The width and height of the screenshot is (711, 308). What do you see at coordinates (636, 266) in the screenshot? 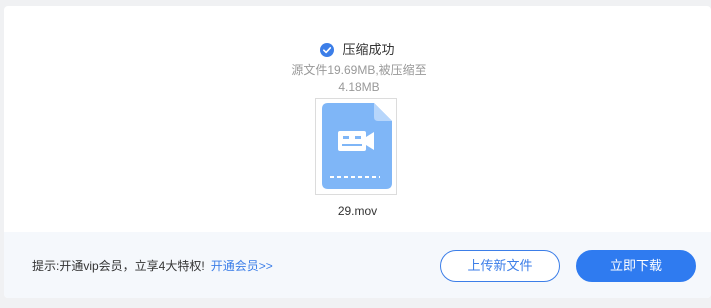
I see `download-now-button: 立即下载` at bounding box center [636, 266].